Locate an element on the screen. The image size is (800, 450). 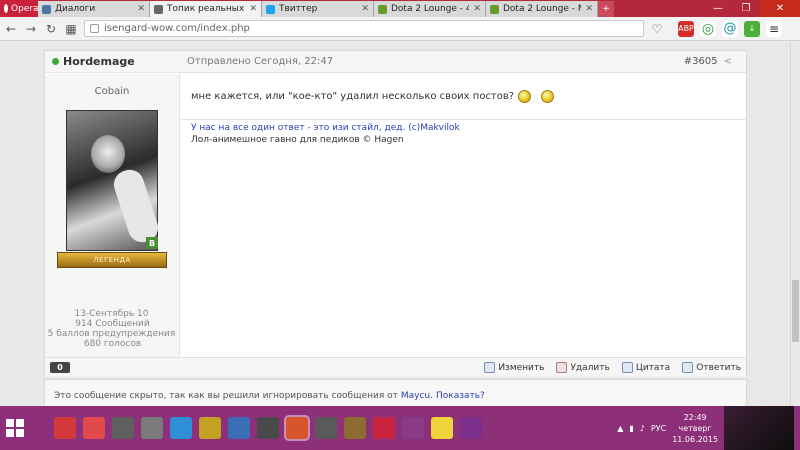
volume-icon: ♪ is located at coordinates (642, 428).